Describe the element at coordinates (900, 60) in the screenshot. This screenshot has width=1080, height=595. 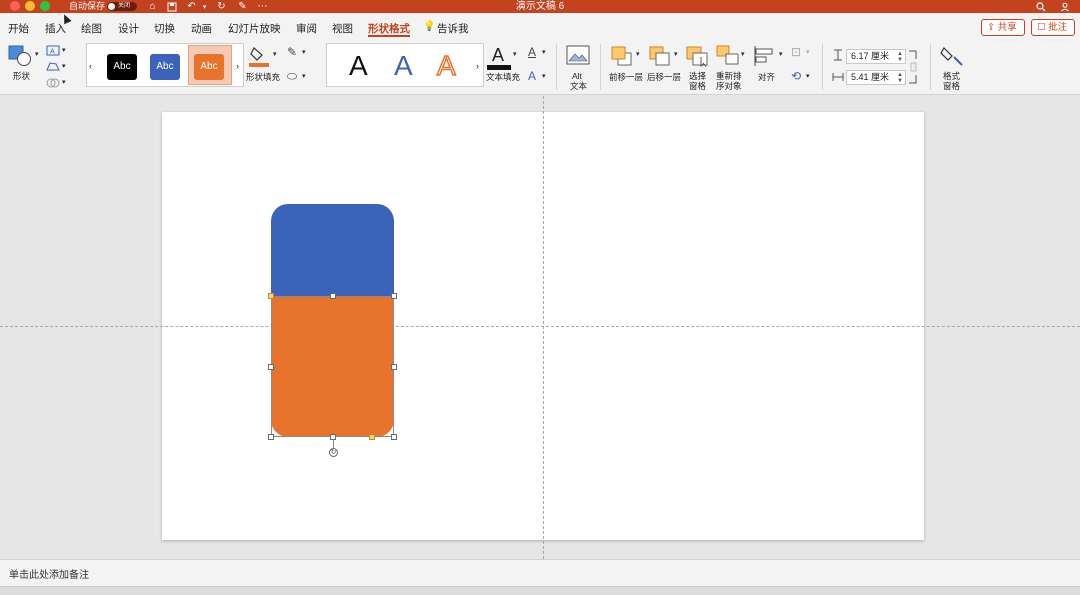
I see `height-decrease-icon: ▼` at that location.